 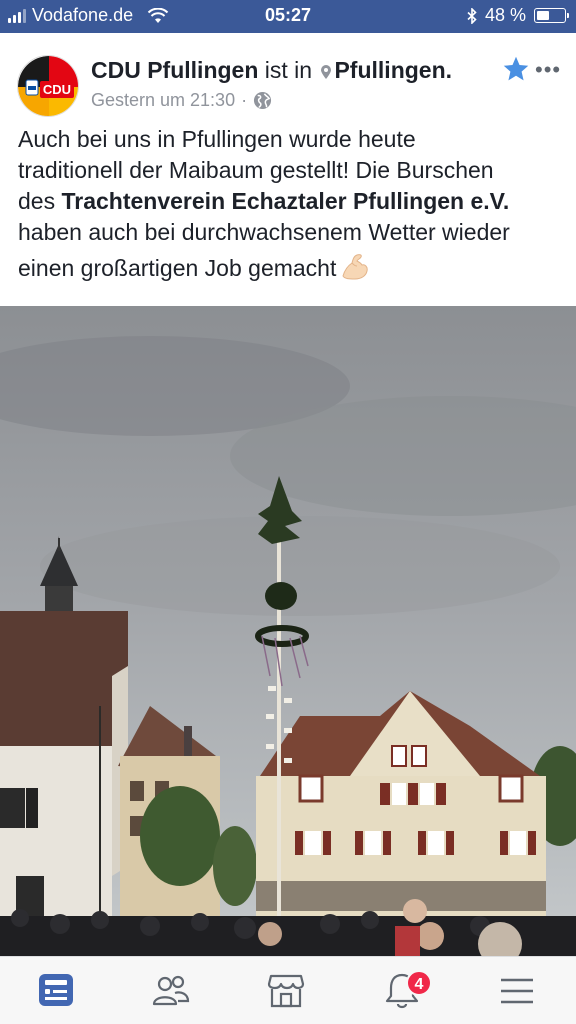 I want to click on is-in-text: ist in, so click(x=288, y=70).